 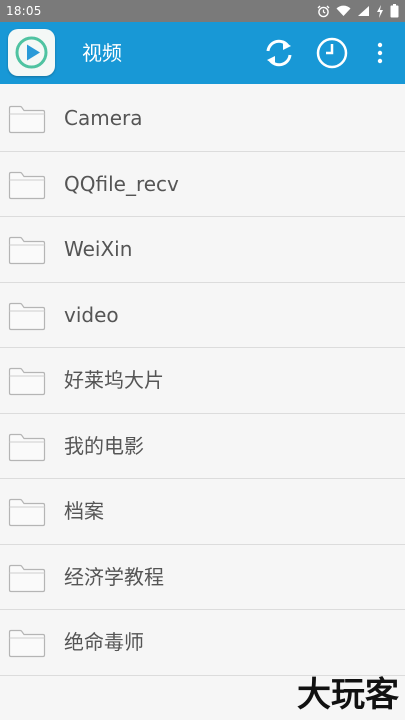 I want to click on folder-name: Camera, so click(x=103, y=118).